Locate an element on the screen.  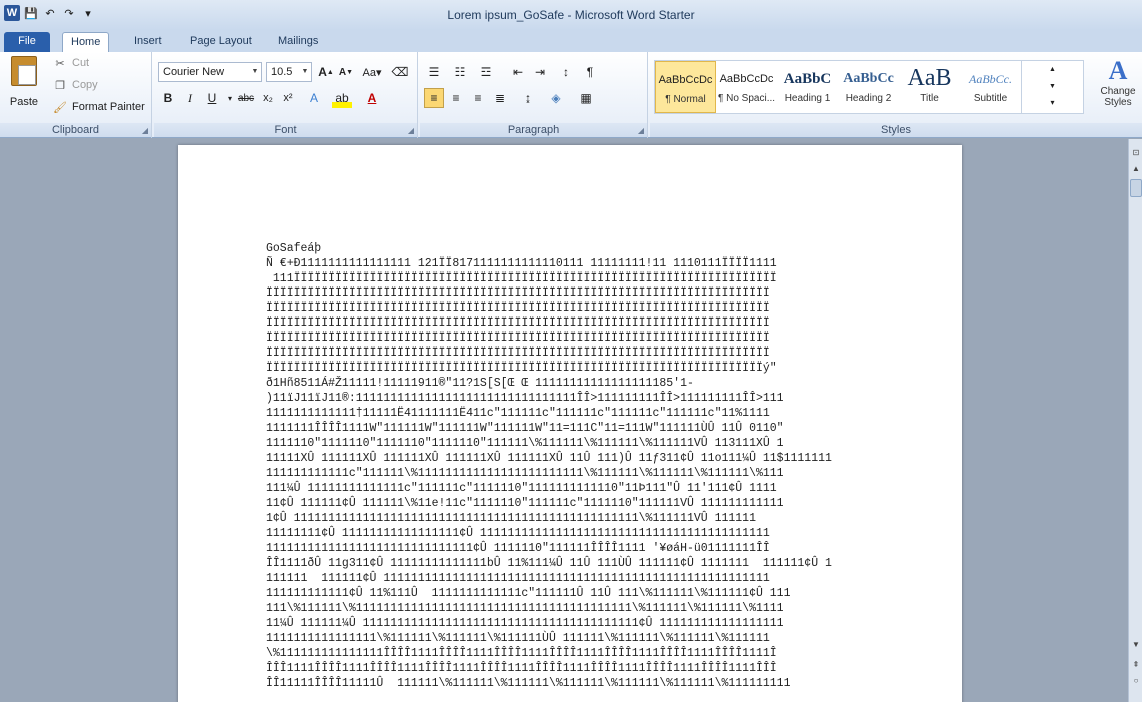
copy-button: ❐ Copy is located at coordinates (75, 85).